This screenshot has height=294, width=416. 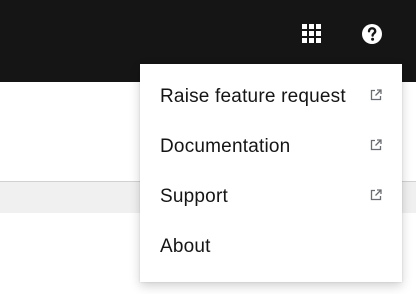 I want to click on help-button, so click(x=372, y=34).